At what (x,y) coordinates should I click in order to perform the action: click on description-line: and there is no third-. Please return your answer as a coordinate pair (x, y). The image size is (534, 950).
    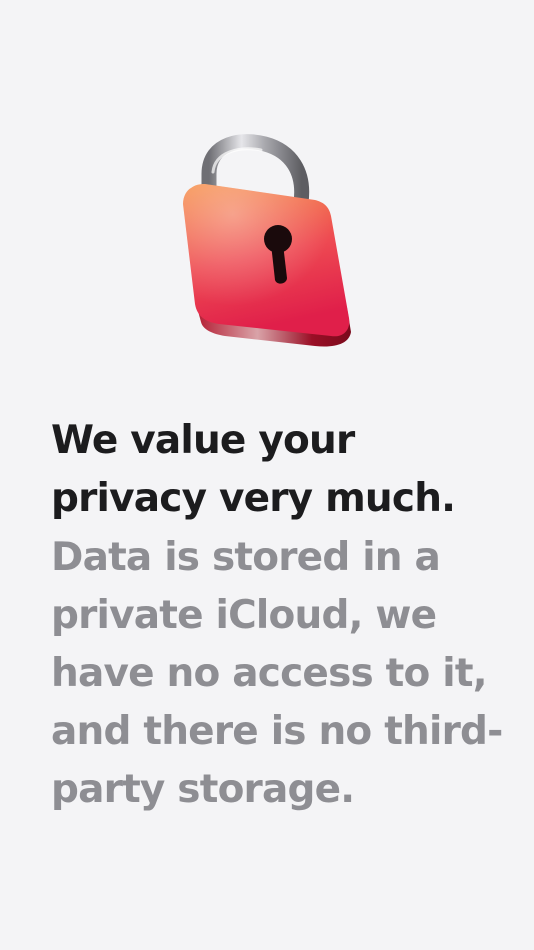
    Looking at the image, I should click on (277, 731).